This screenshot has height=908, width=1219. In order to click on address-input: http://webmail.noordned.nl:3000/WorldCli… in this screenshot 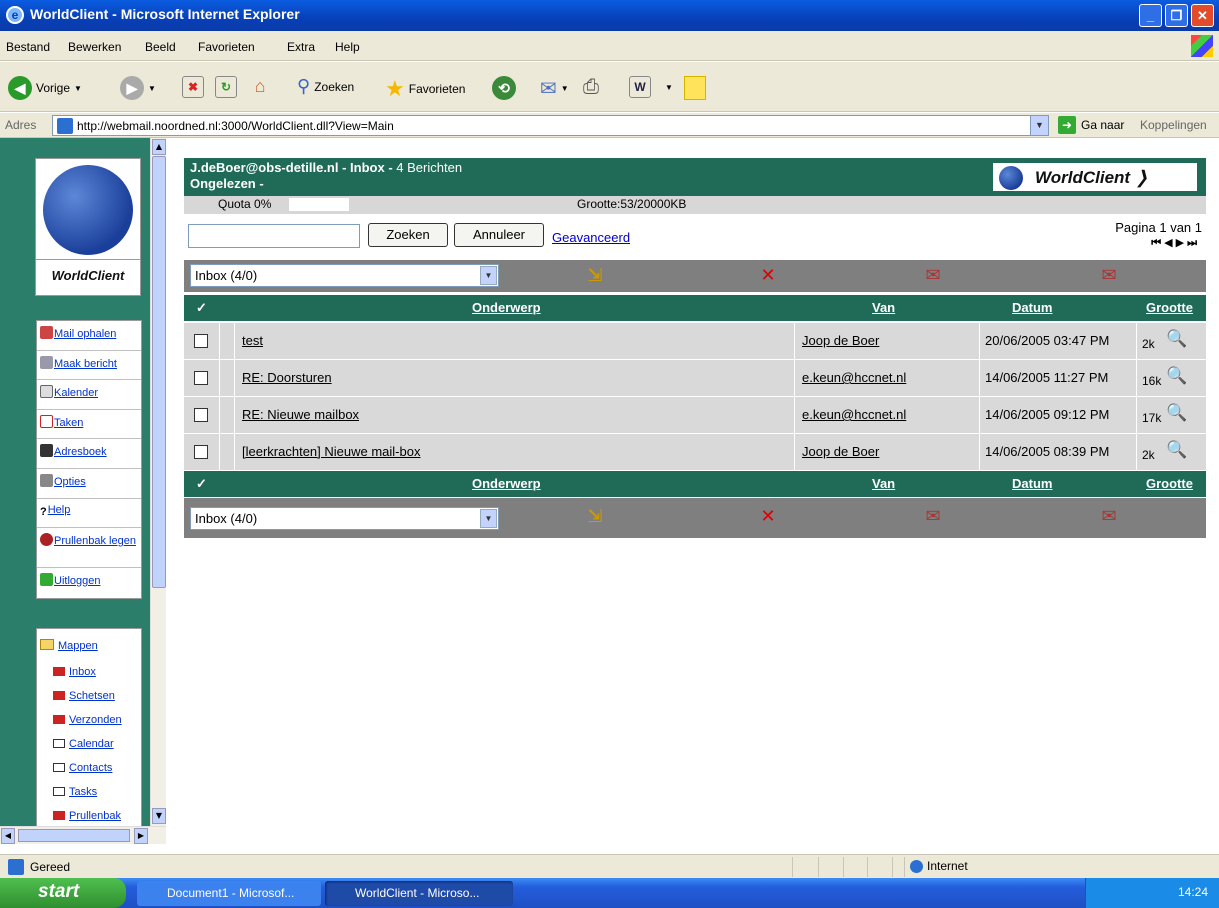, I will do `click(550, 125)`.